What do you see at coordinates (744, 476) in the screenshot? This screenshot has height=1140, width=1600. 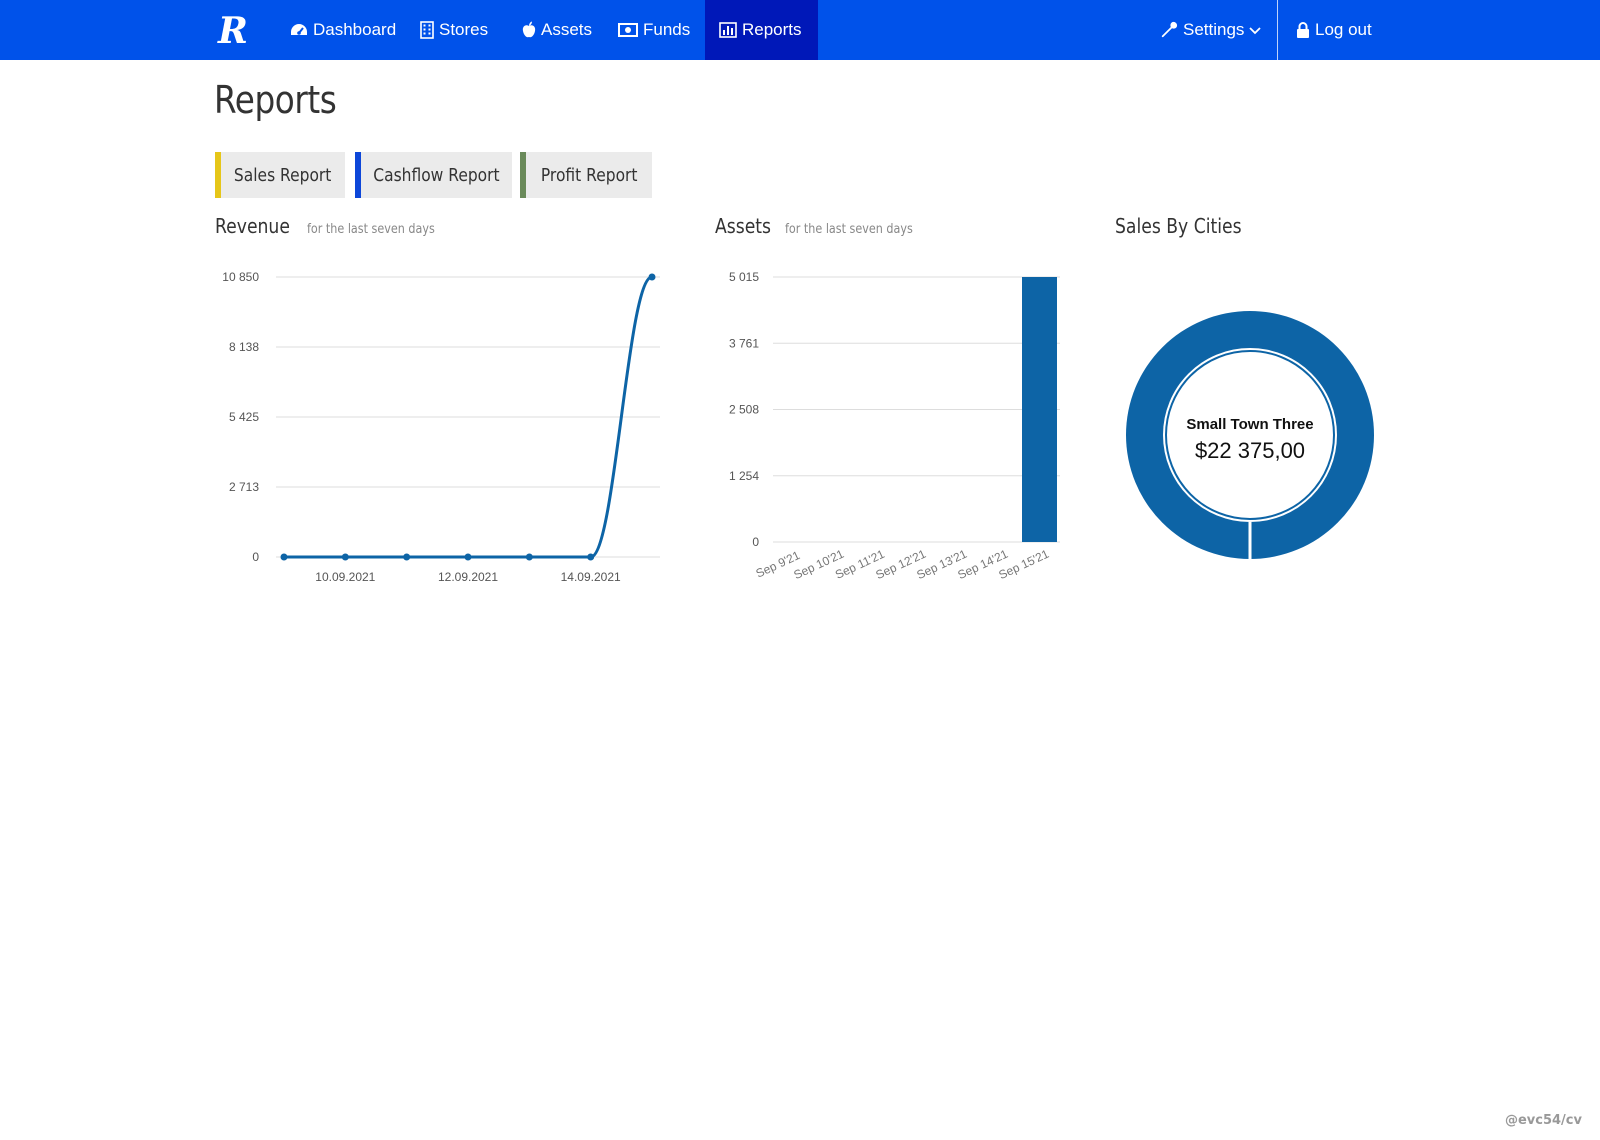 I see `y-tick-label: 1 254` at bounding box center [744, 476].